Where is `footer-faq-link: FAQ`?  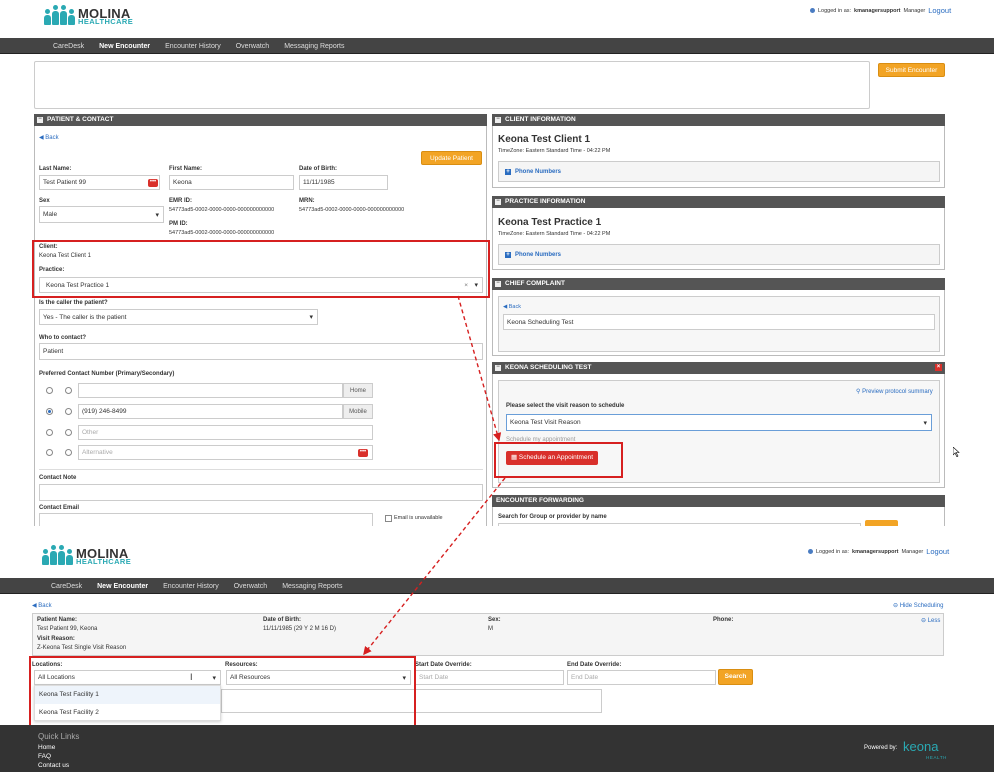
footer-faq-link: FAQ is located at coordinates (44, 756).